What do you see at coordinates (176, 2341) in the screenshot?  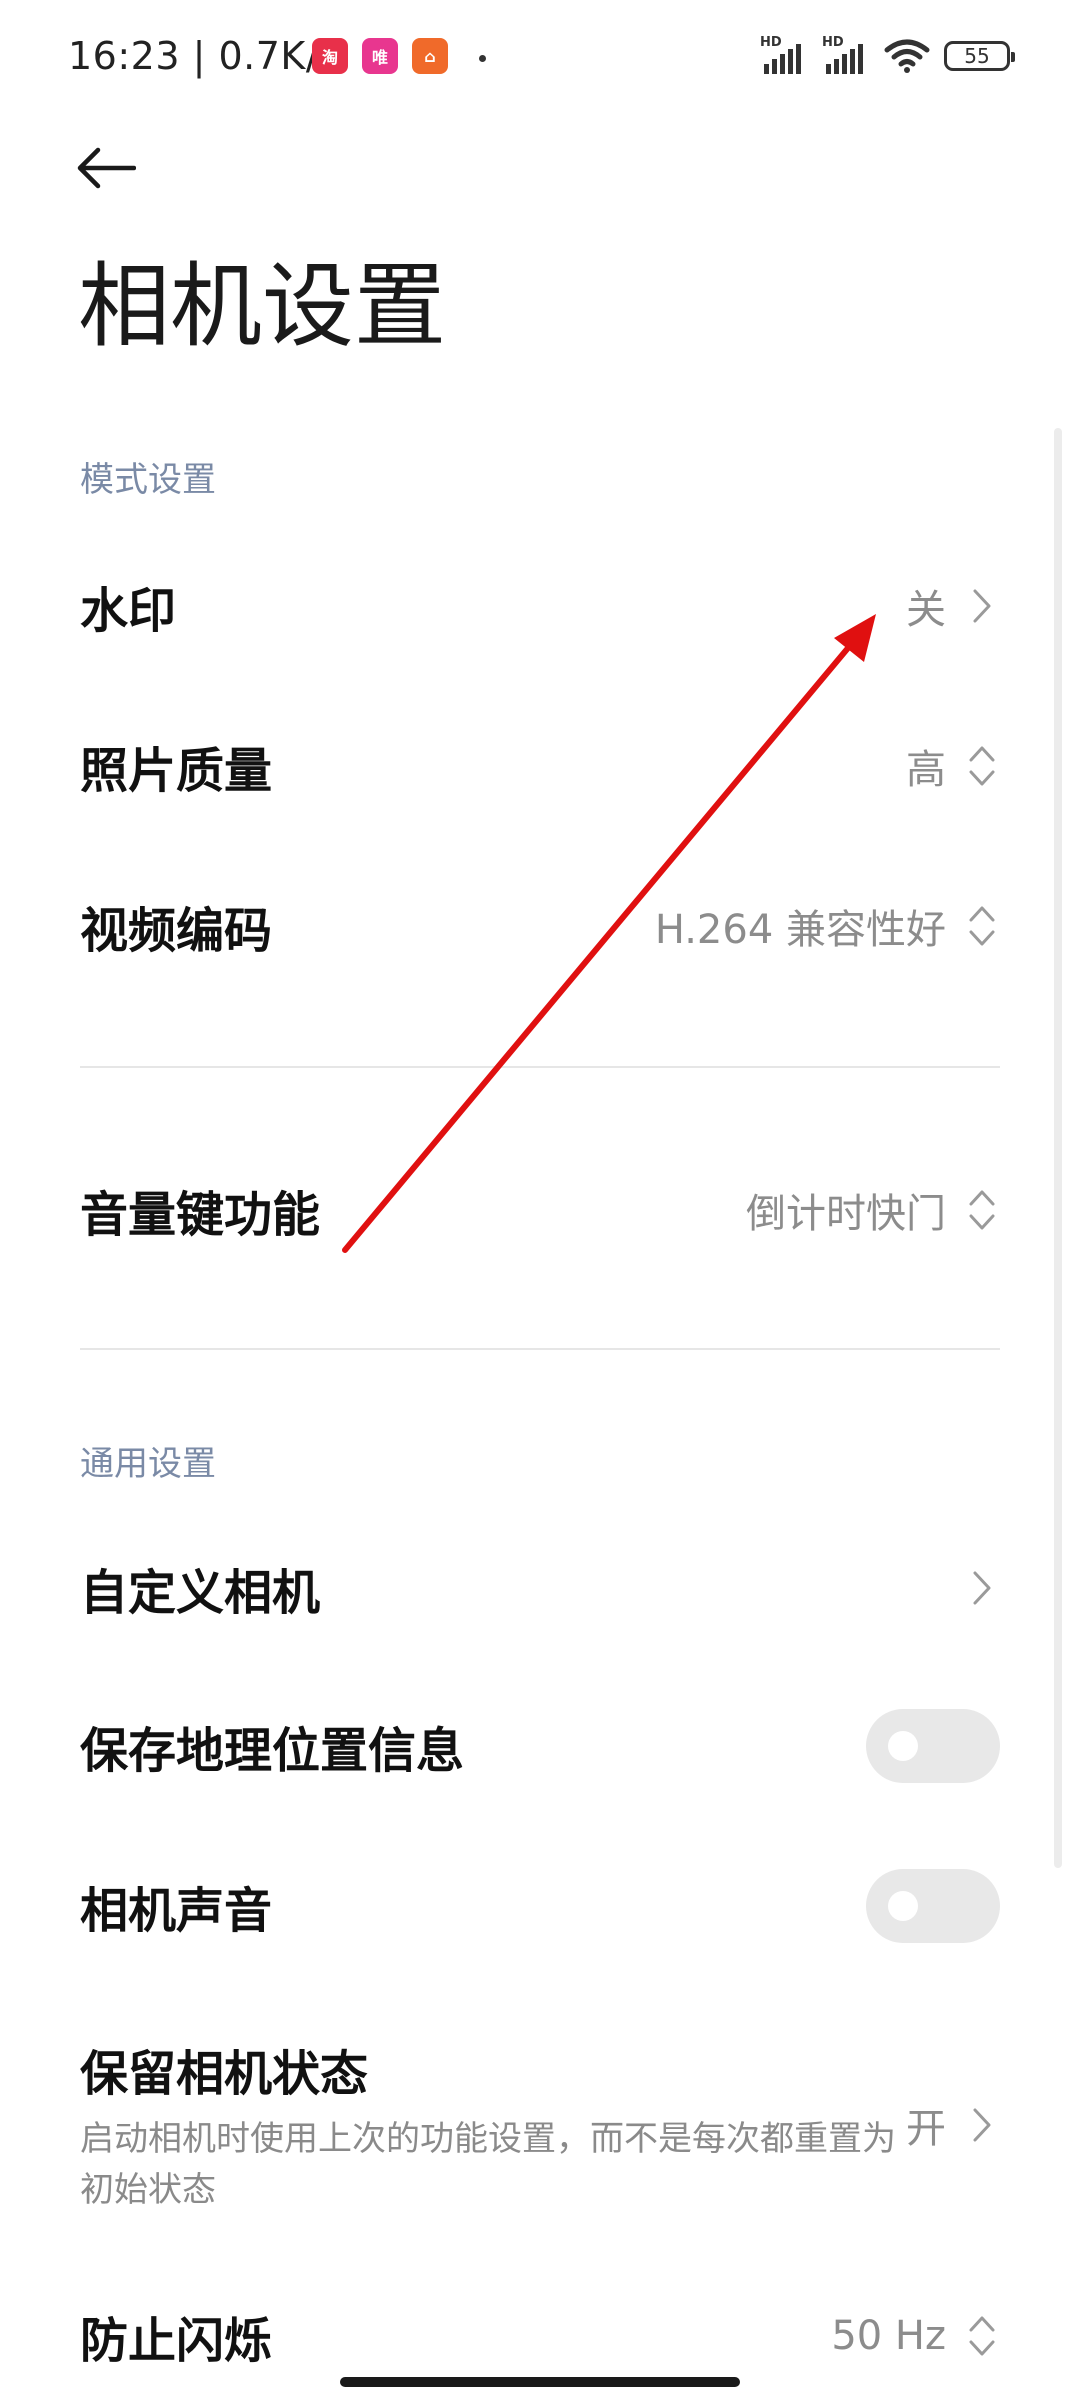 I see `anti-flicker-label: 防止闪烁` at bounding box center [176, 2341].